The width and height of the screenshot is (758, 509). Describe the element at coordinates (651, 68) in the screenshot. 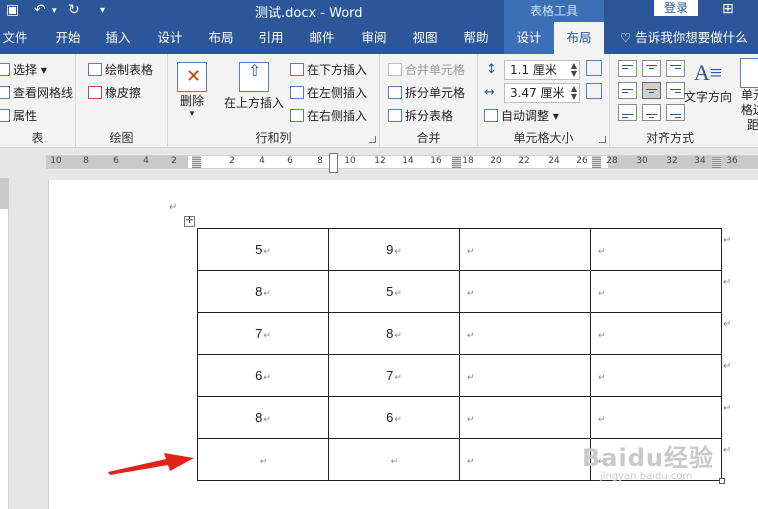

I see `align-top-center-icon` at that location.